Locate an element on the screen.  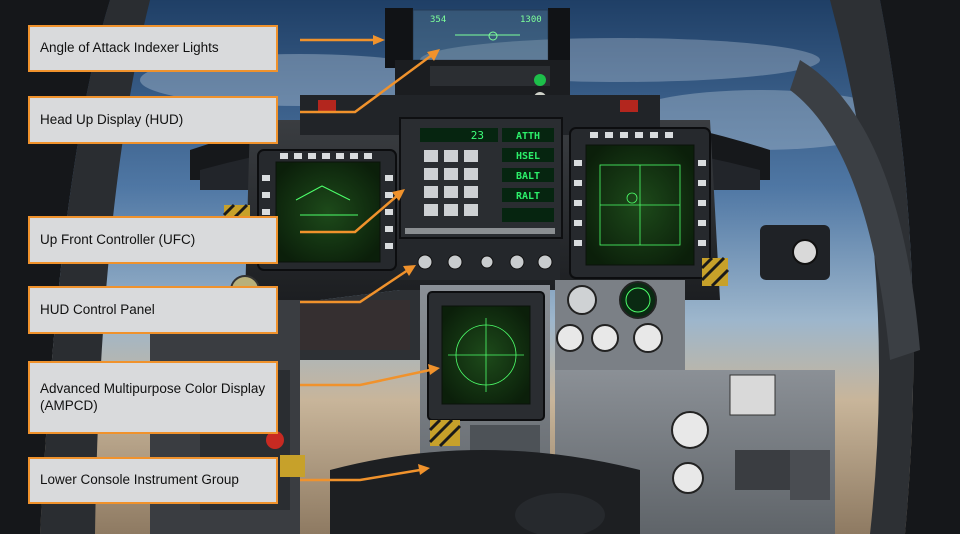
ufc-option-4: RALT is located at coordinates (528, 196).